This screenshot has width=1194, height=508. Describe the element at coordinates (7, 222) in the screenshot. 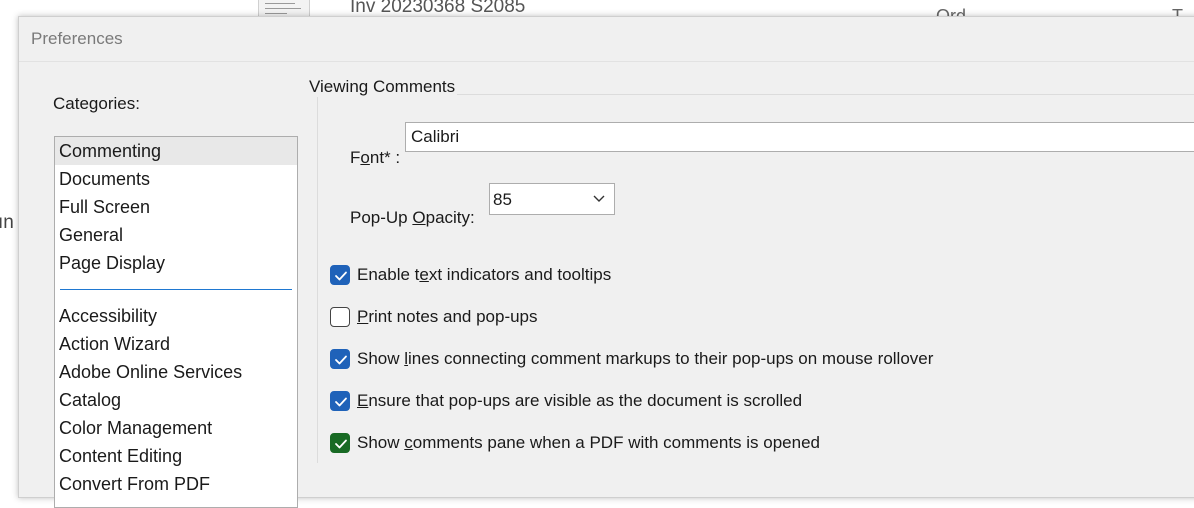

I see `background-fragment: ın` at that location.